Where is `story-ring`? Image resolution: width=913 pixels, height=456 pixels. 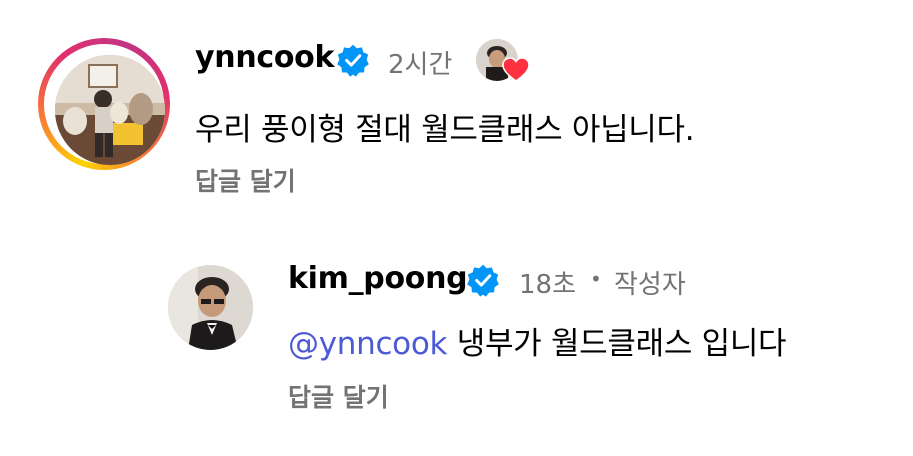 story-ring is located at coordinates (104, 104).